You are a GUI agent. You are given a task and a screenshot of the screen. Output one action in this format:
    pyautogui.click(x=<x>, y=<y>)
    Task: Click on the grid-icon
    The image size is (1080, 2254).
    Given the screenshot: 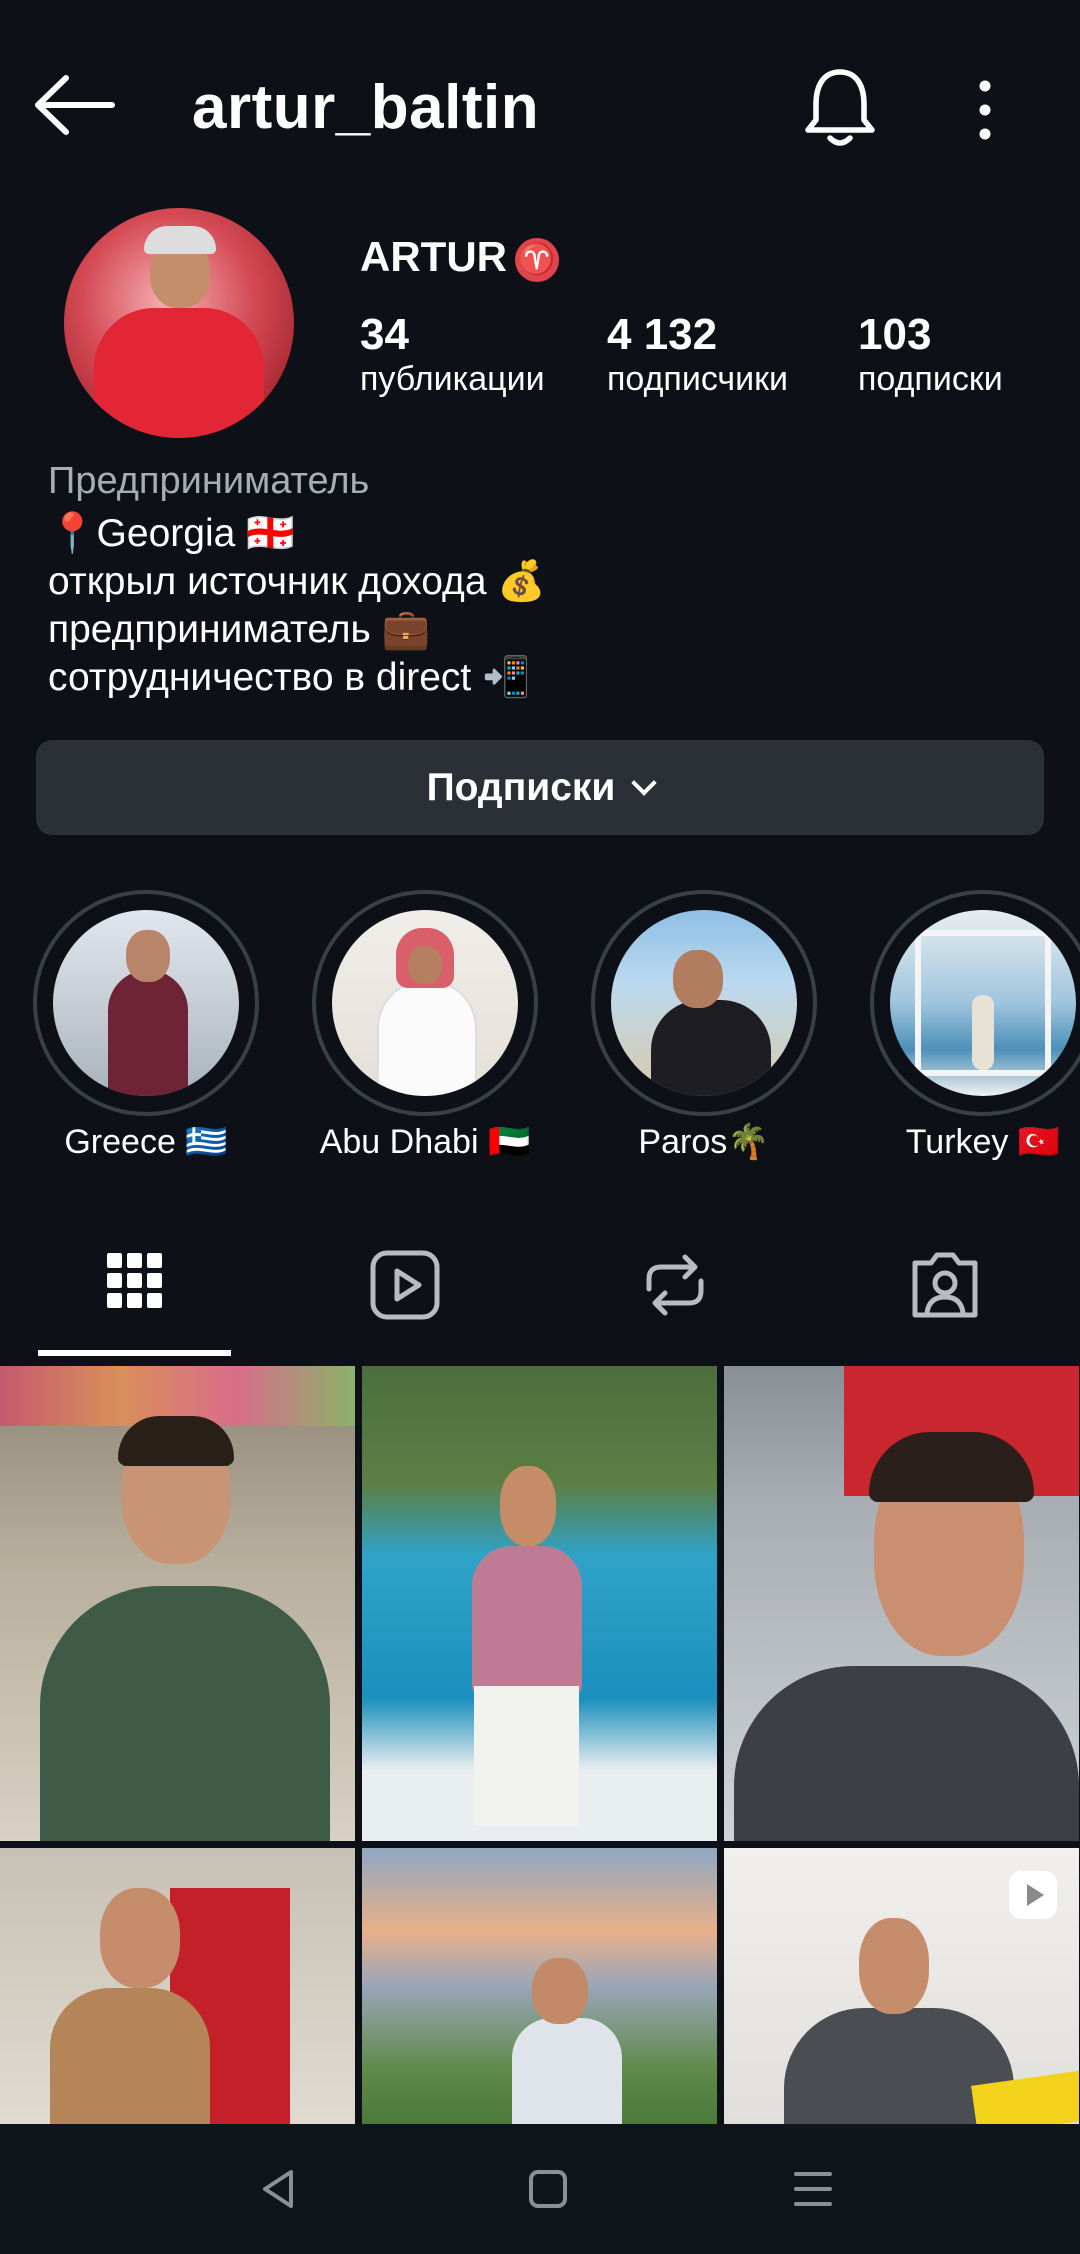 What is the action you would take?
    pyautogui.click(x=135, y=1285)
    